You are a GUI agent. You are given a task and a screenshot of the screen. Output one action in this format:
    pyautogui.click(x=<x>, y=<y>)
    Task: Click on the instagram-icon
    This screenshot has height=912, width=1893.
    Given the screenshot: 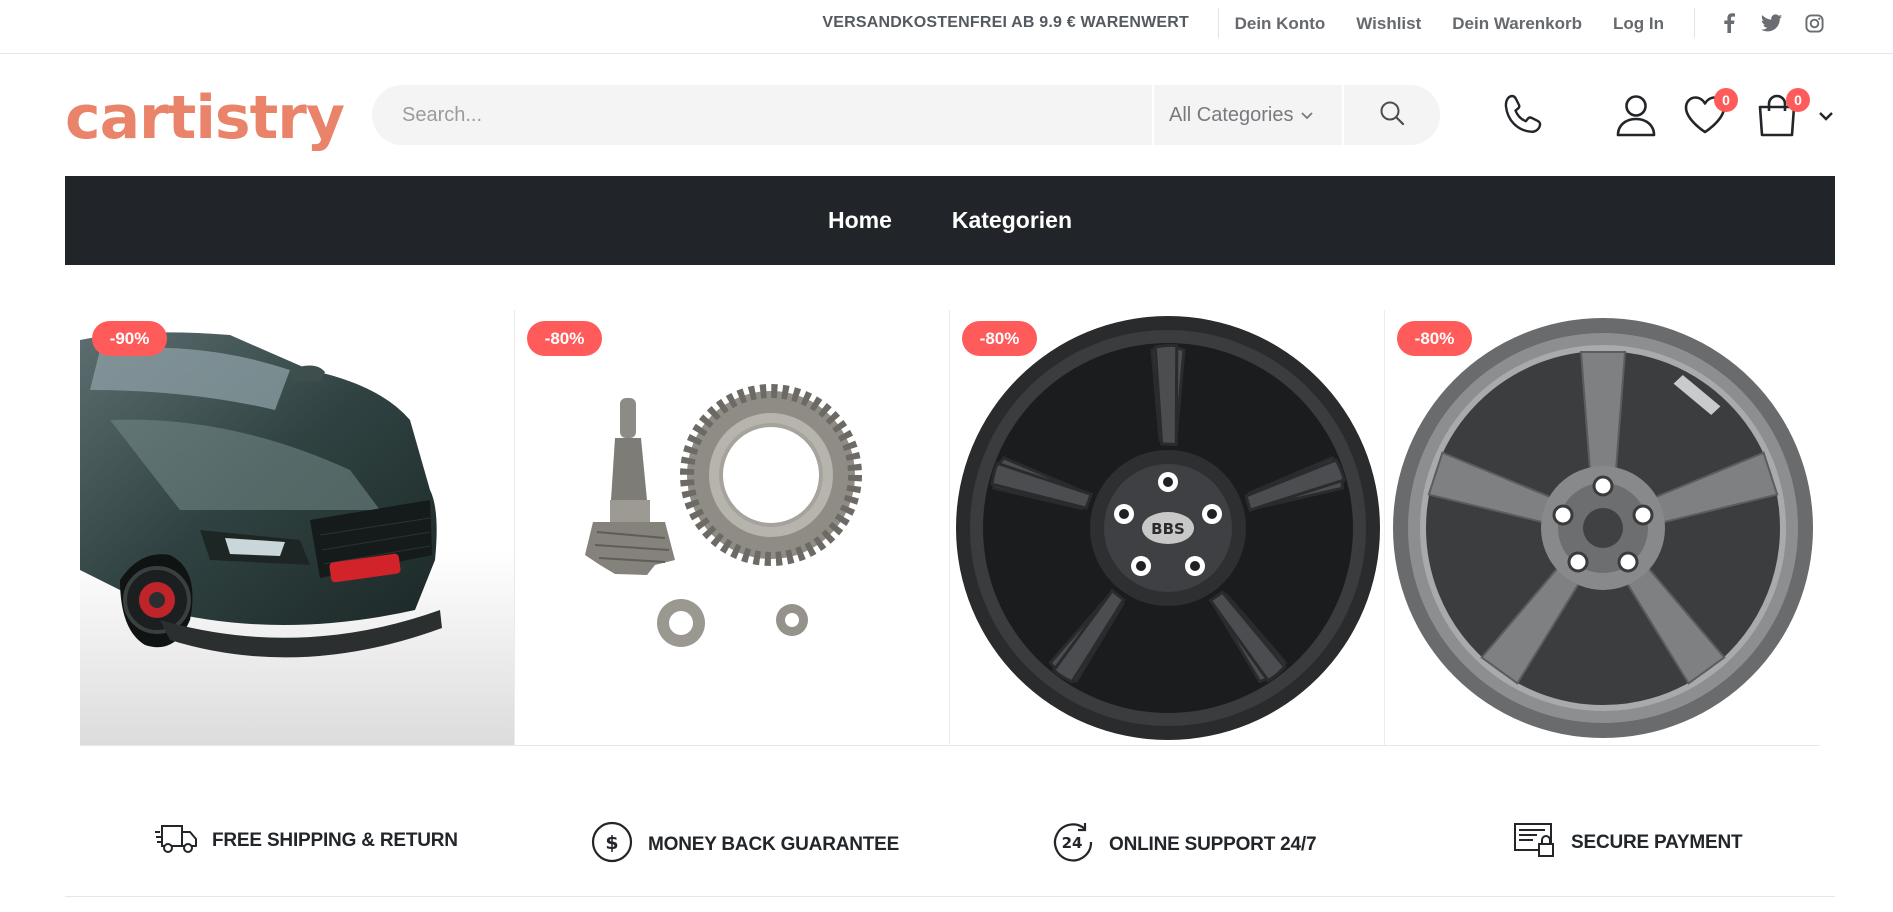 What is the action you would take?
    pyautogui.click(x=1814, y=23)
    